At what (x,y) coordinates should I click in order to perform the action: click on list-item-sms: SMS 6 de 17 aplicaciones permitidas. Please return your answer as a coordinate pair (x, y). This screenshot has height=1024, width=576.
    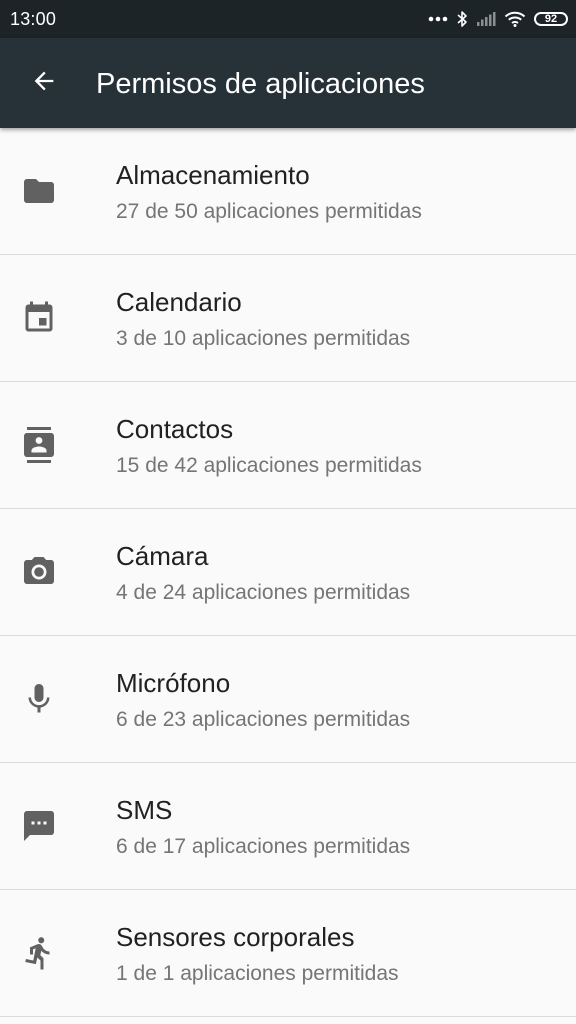
    Looking at the image, I should click on (288, 826).